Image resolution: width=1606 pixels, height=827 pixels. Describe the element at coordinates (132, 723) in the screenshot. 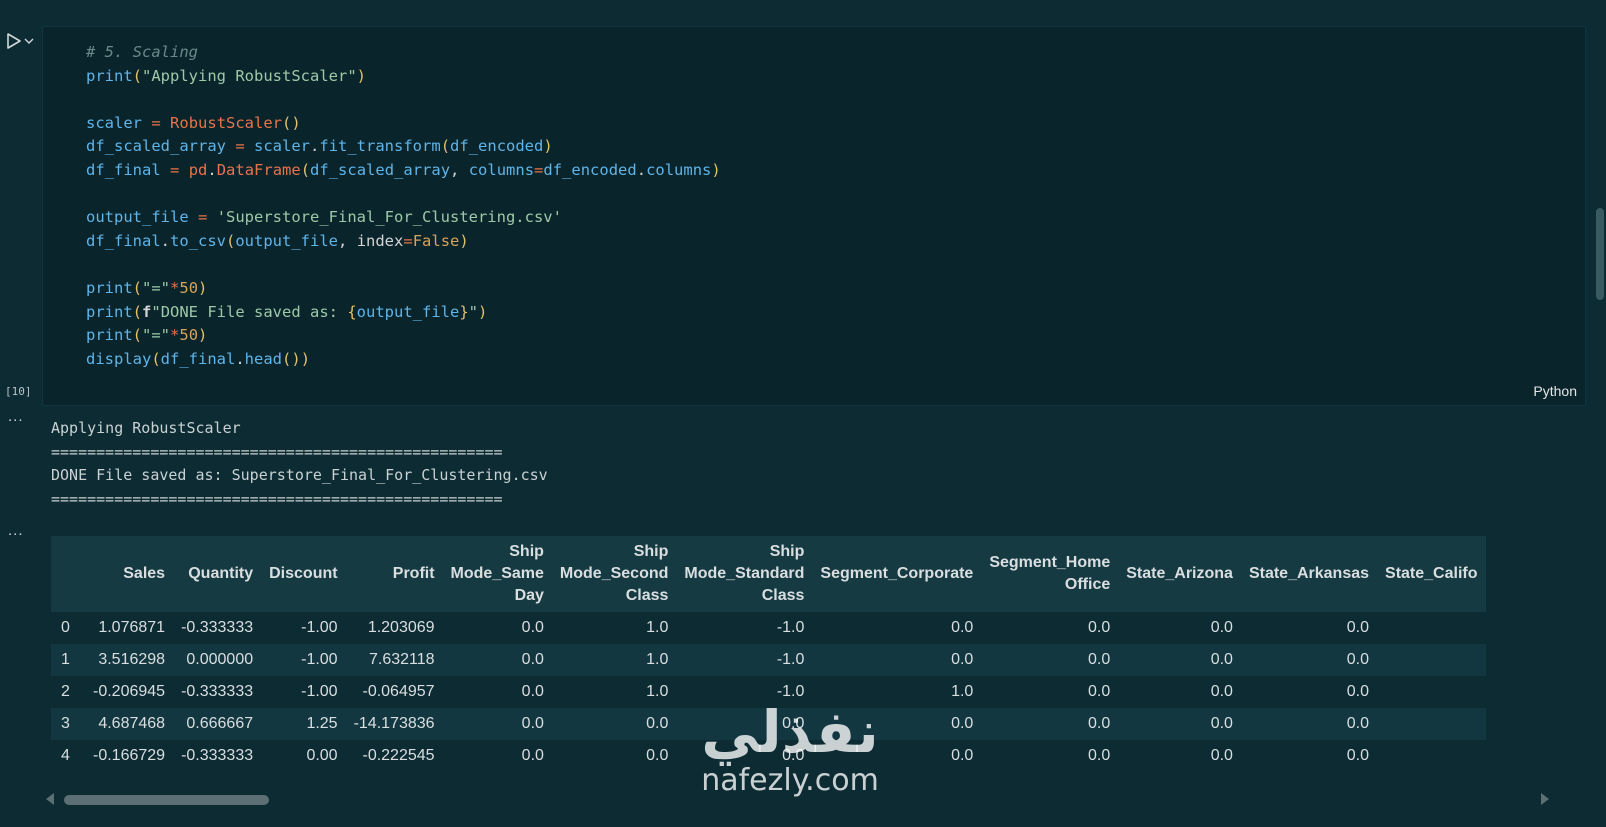

I see `table-cell: 4.687468` at that location.